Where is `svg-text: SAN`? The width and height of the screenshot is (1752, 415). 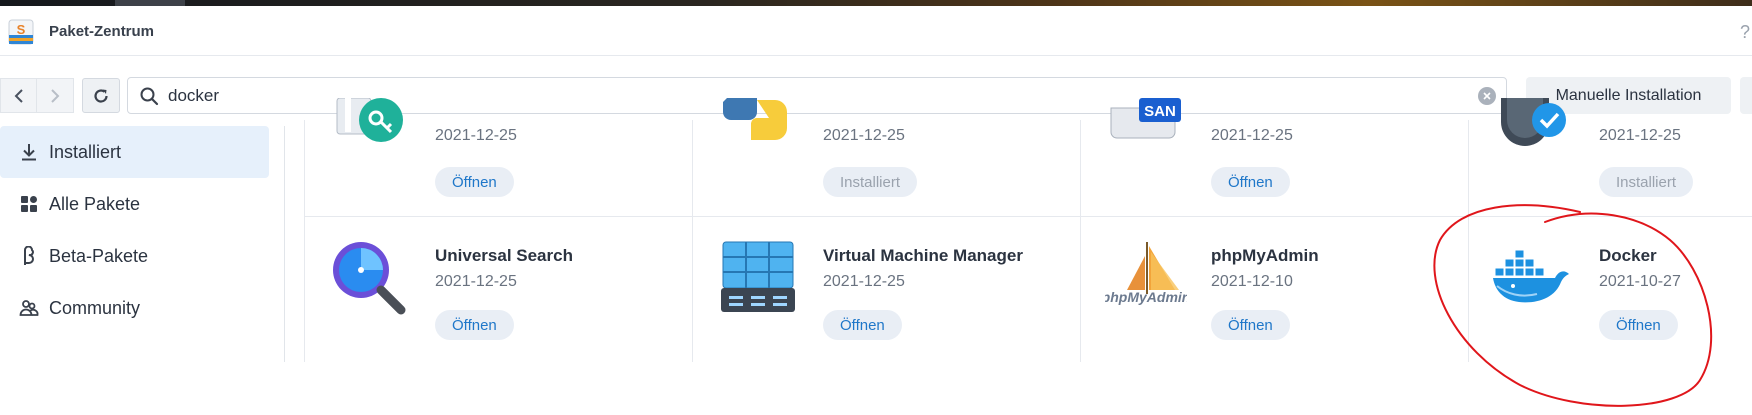
svg-text: SAN is located at coordinates (1160, 111).